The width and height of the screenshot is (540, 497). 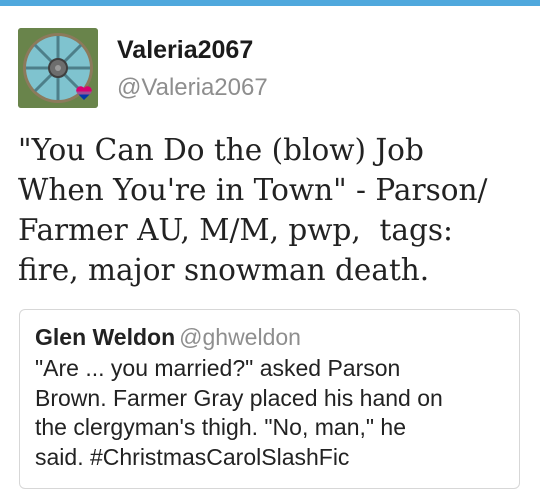 What do you see at coordinates (185, 50) in the screenshot?
I see `display-name: Valeria2067` at bounding box center [185, 50].